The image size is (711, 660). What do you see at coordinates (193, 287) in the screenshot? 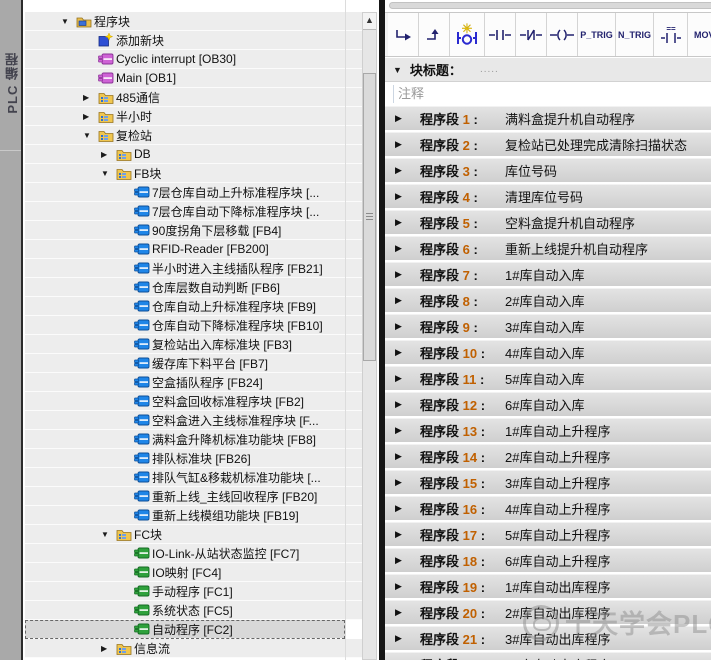
I see `tree-item: 仓库层数自动判断 [FB6]` at bounding box center [193, 287].